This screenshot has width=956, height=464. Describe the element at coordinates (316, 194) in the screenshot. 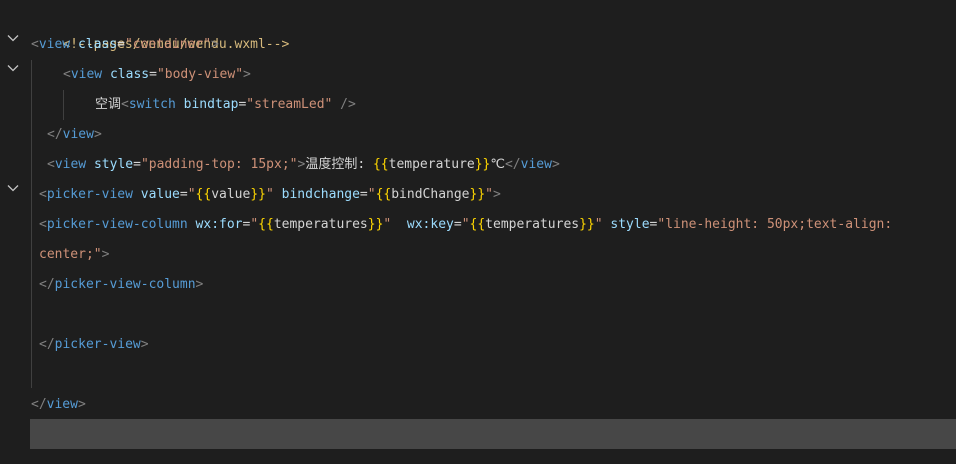

I see `attr-name: bindchange` at that location.